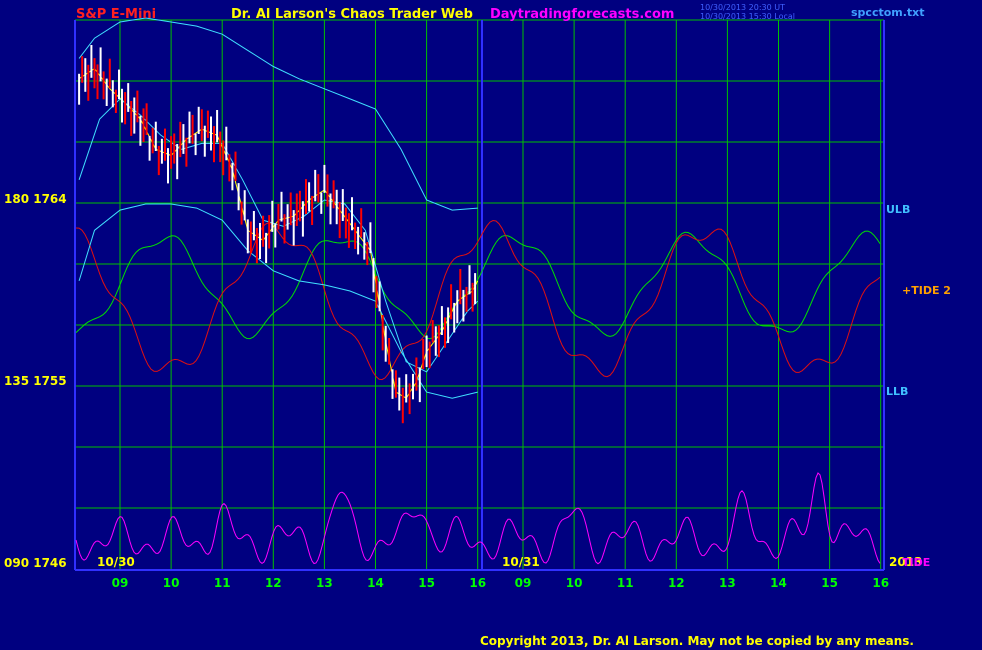 This screenshot has width=982, height=650. What do you see at coordinates (35, 381) in the screenshot?
I see `y-tick-label: 135 1755` at bounding box center [35, 381].